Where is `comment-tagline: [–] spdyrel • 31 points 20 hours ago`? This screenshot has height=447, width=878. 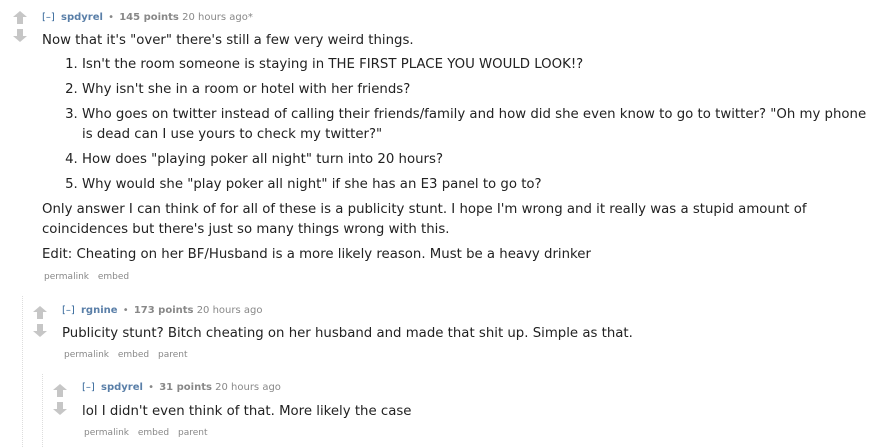 comment-tagline: [–] spdyrel • 31 points 20 hours ago is located at coordinates (181, 388).